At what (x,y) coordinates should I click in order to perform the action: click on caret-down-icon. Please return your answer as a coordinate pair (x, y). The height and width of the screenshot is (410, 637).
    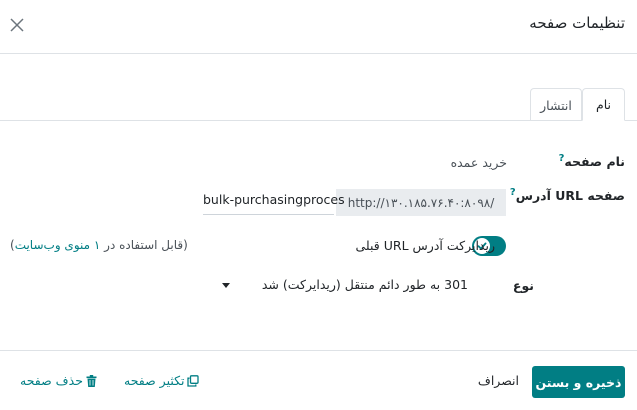
    Looking at the image, I should click on (226, 285).